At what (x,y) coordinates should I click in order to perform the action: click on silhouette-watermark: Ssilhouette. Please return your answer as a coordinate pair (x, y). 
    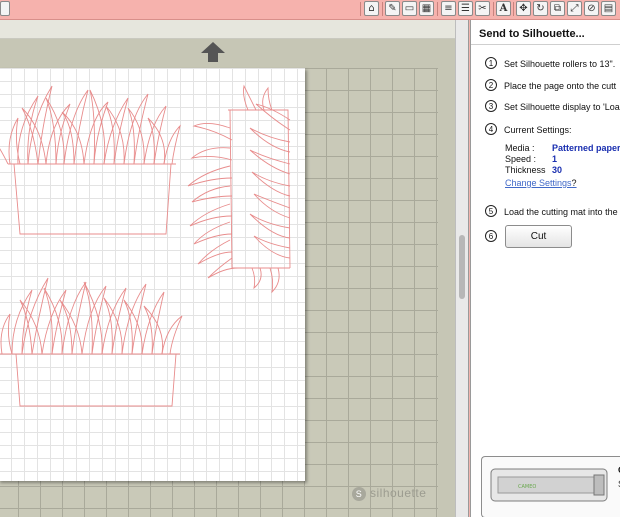
    Looking at the image, I should click on (389, 493).